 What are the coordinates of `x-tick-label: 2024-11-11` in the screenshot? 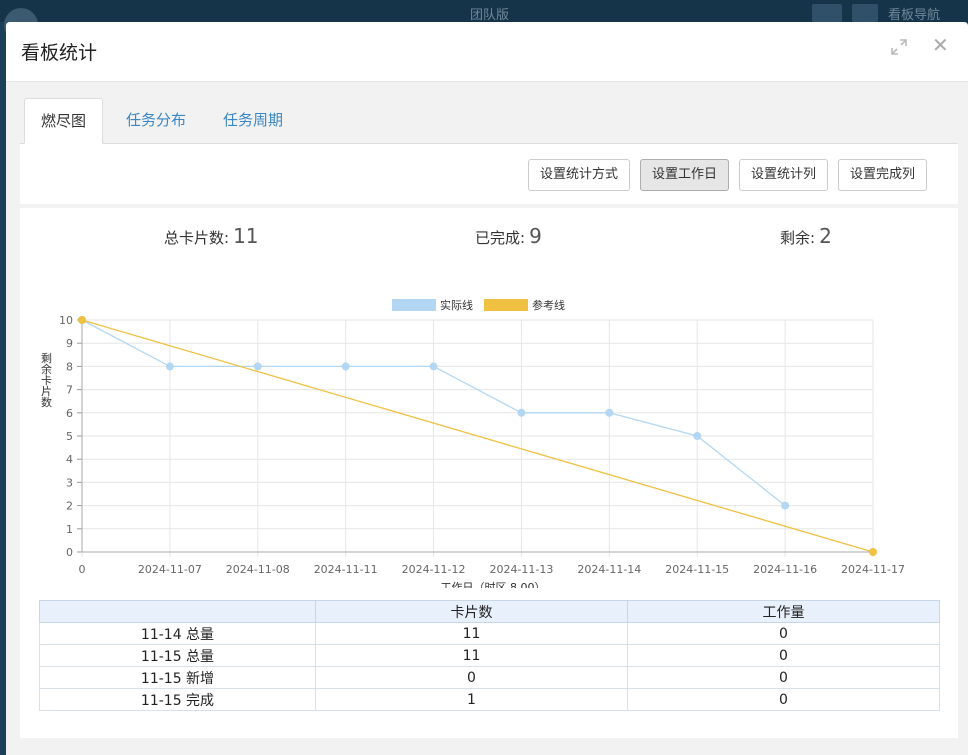 It's located at (346, 569).